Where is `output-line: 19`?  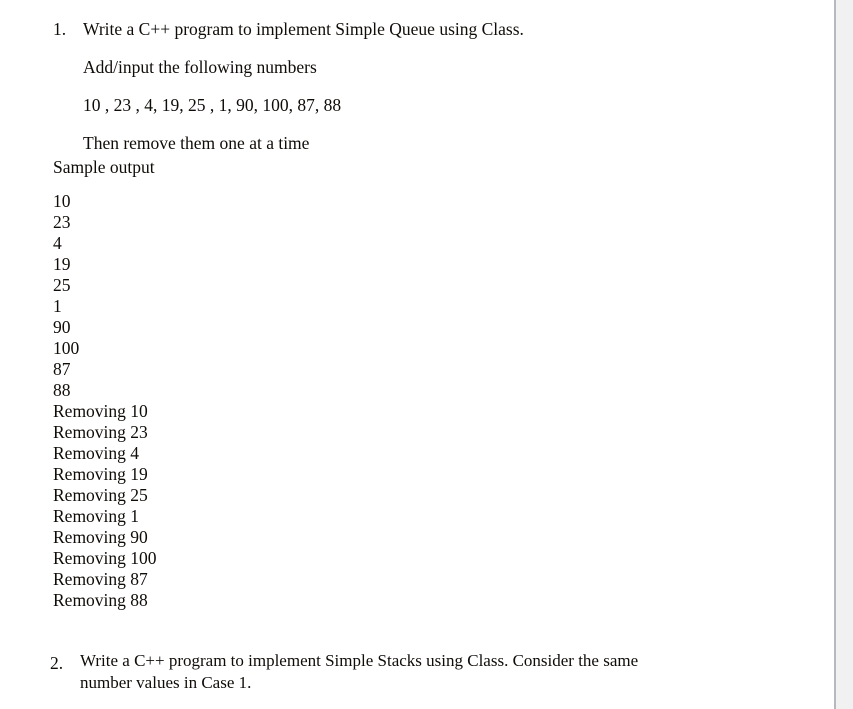 output-line: 19 is located at coordinates (62, 264).